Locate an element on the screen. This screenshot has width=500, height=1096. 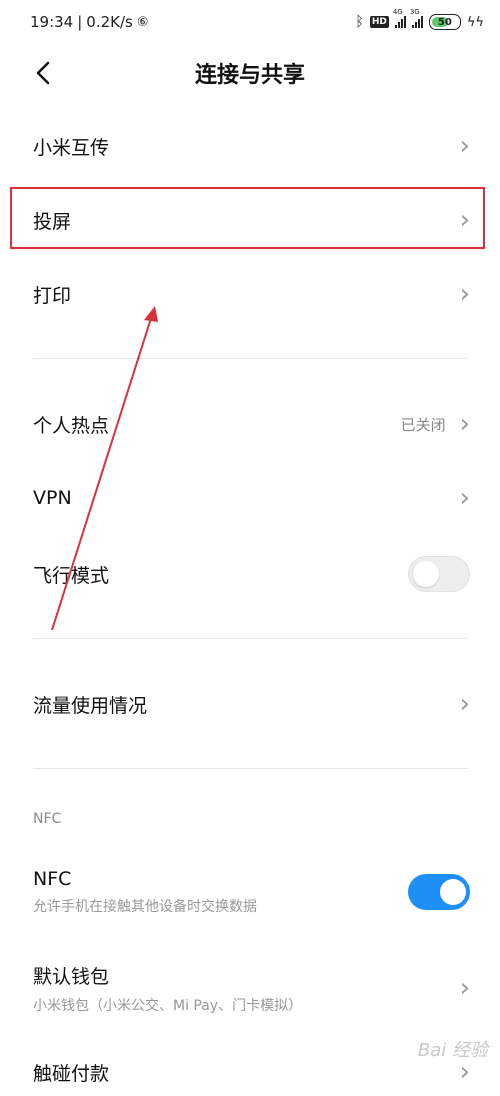
annotation-arrow is located at coordinates (104, 468).